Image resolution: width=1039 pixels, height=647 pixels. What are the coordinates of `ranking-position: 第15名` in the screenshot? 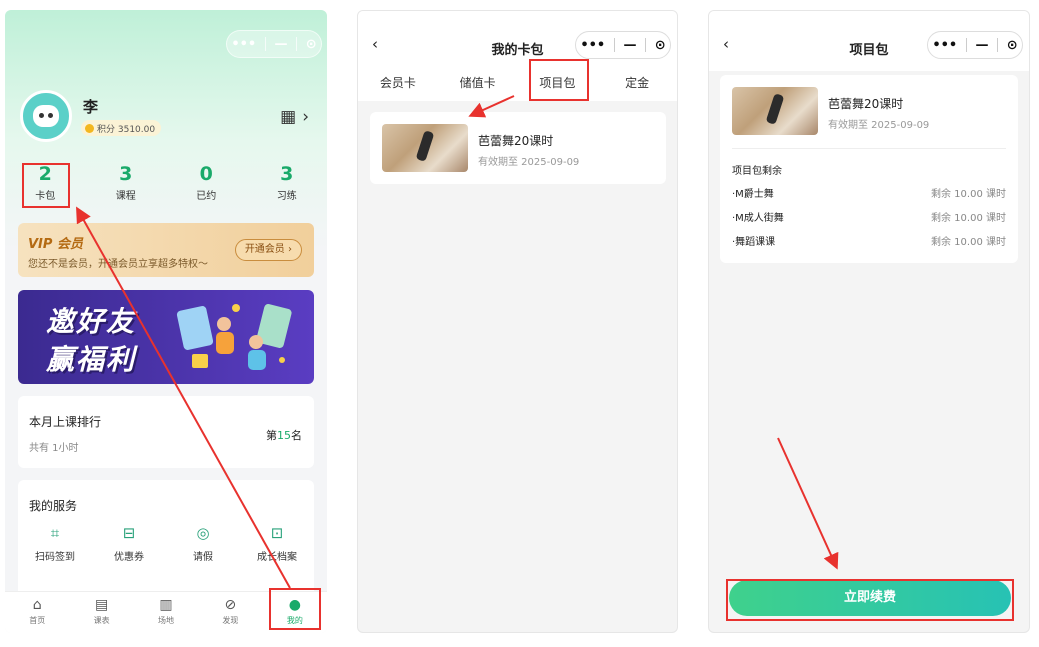 It's located at (284, 435).